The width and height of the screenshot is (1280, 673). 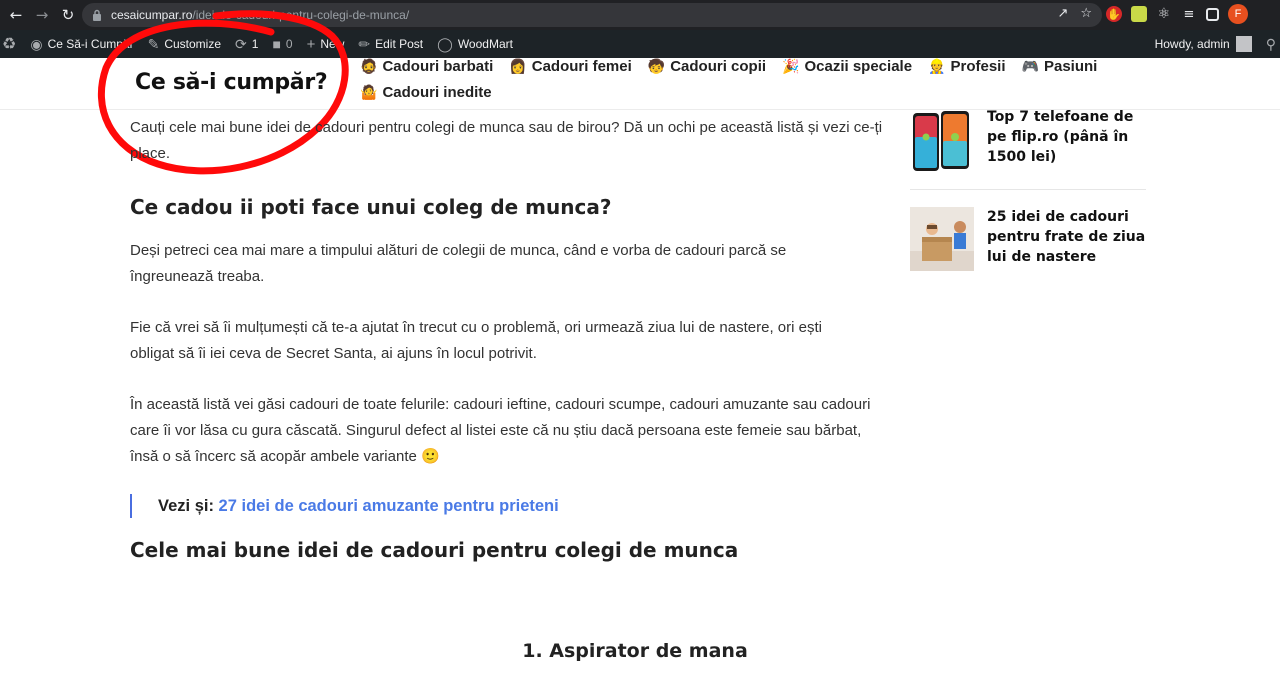 I want to click on phone-thumbnail, so click(x=942, y=139).